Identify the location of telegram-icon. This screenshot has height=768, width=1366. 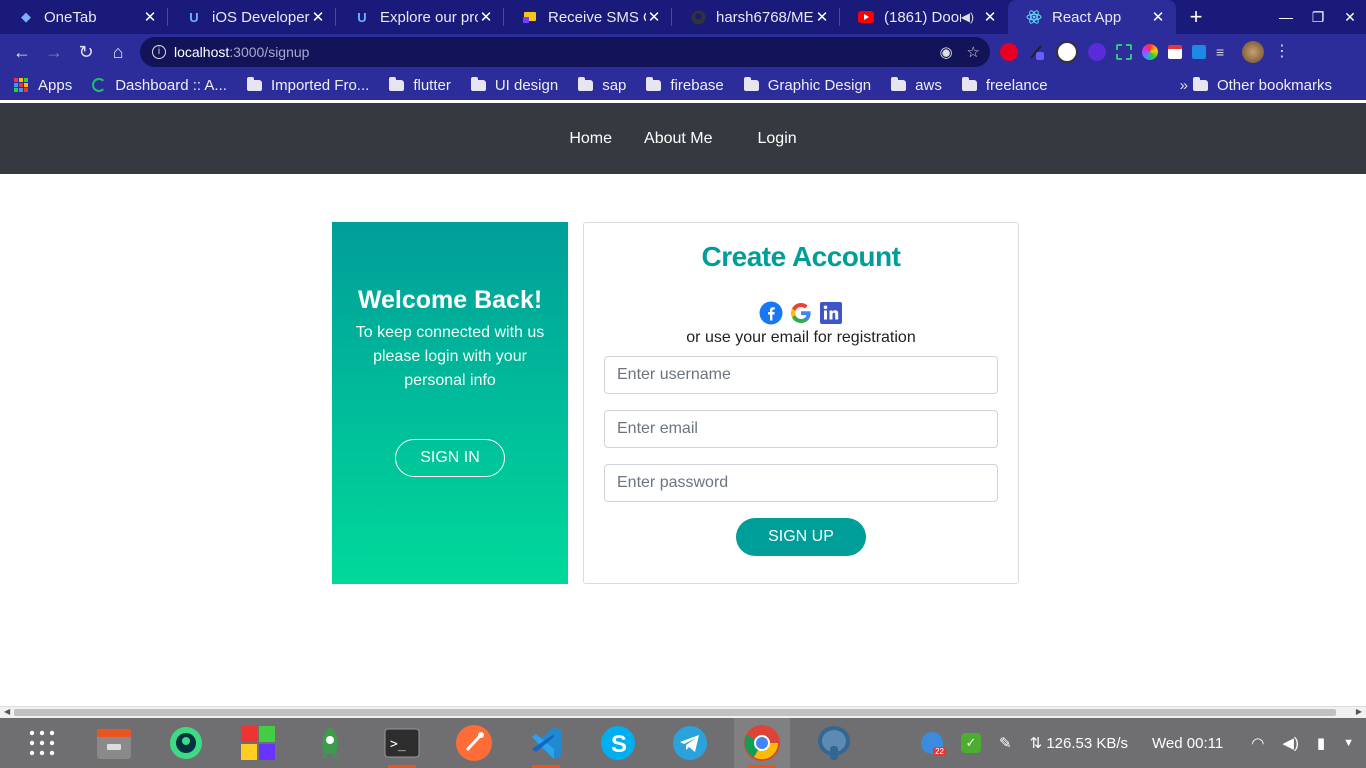
(690, 743).